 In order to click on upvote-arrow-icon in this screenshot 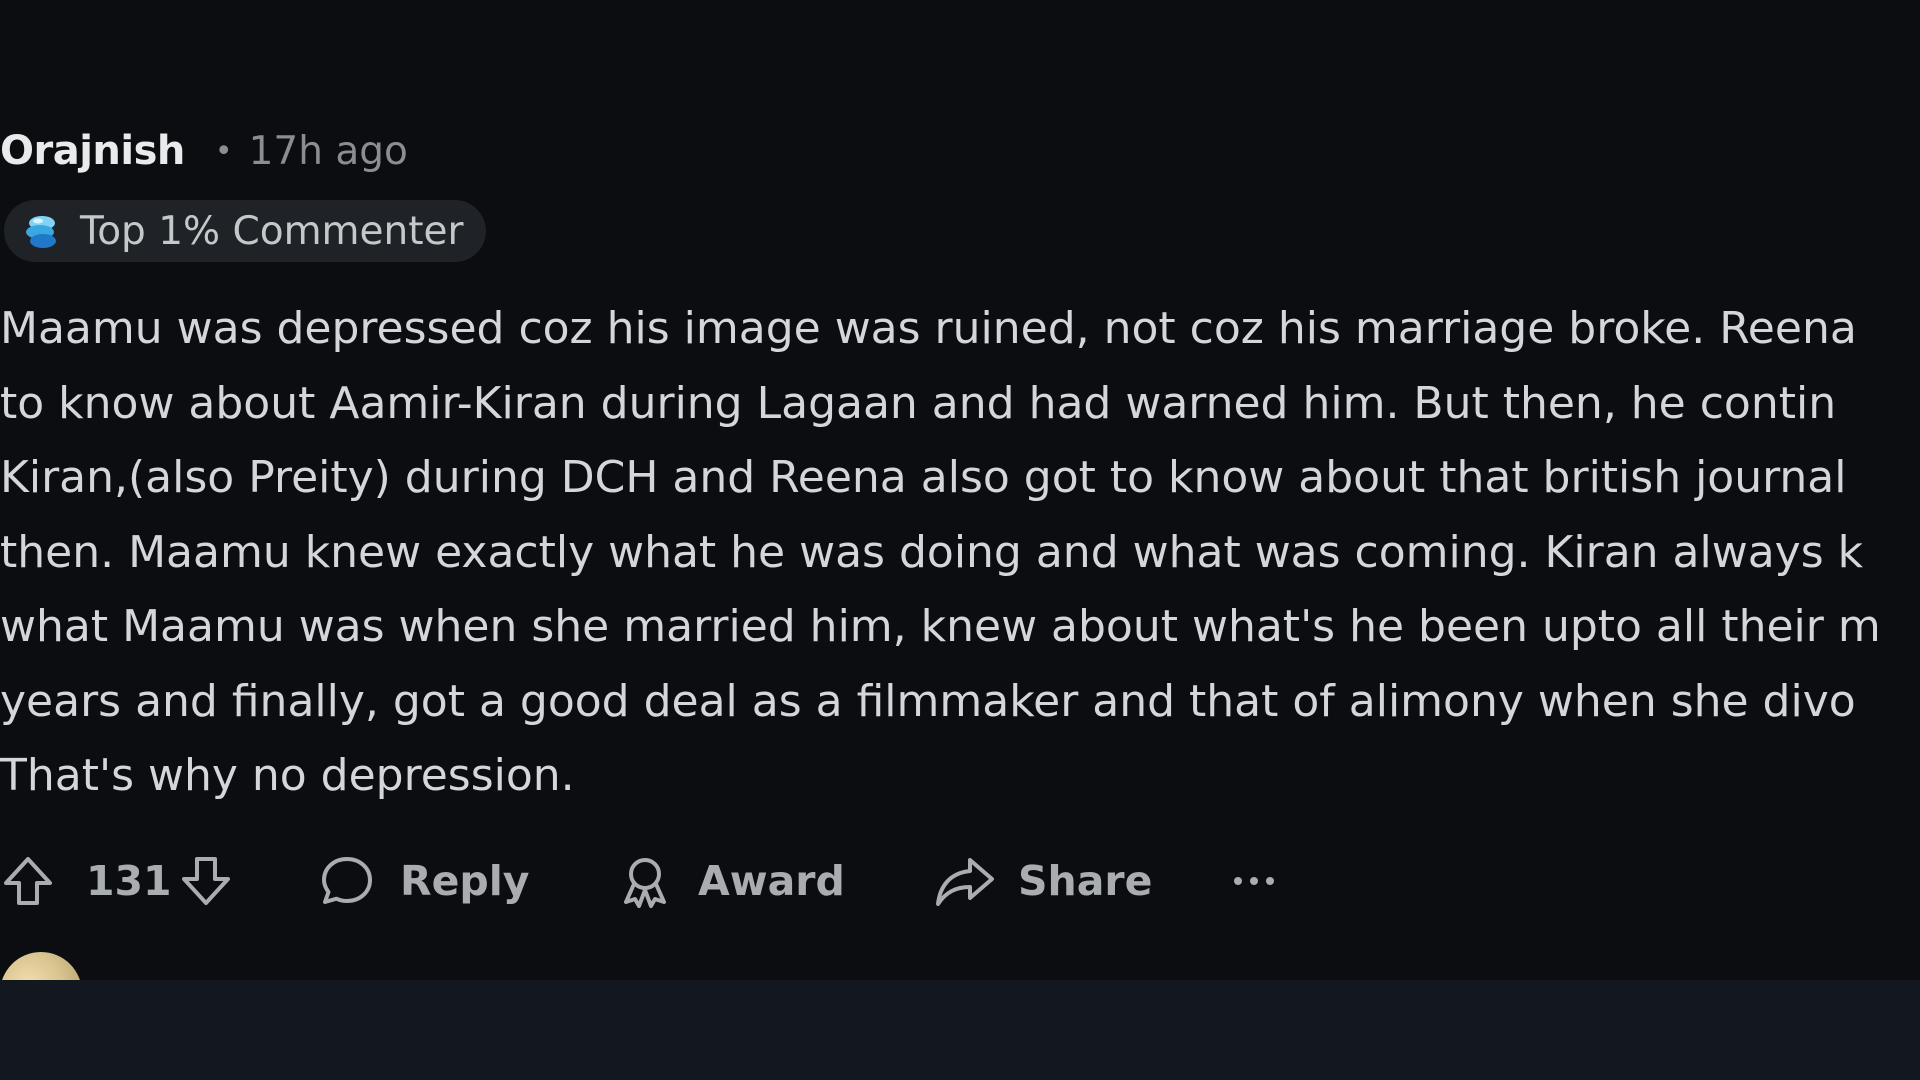, I will do `click(28, 881)`.